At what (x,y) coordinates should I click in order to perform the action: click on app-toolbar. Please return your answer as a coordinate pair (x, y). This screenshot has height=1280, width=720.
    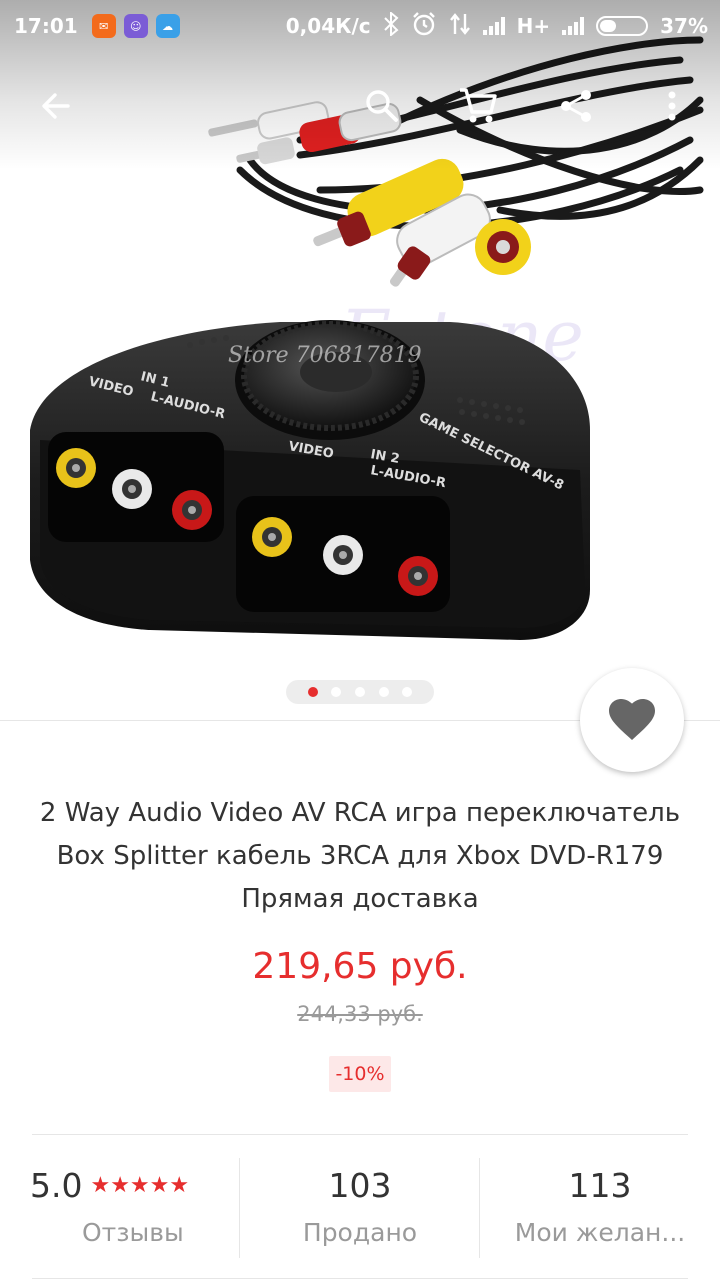
    Looking at the image, I should click on (360, 106).